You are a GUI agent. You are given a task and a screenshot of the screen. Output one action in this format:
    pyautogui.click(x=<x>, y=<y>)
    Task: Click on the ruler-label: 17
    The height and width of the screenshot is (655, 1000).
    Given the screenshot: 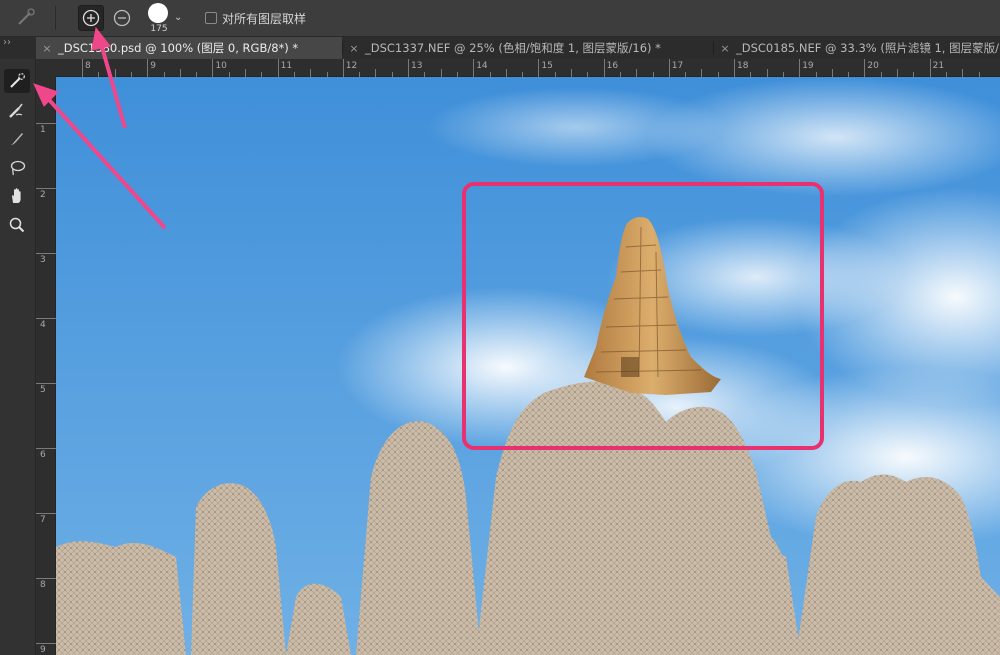 What is the action you would take?
    pyautogui.click(x=677, y=66)
    